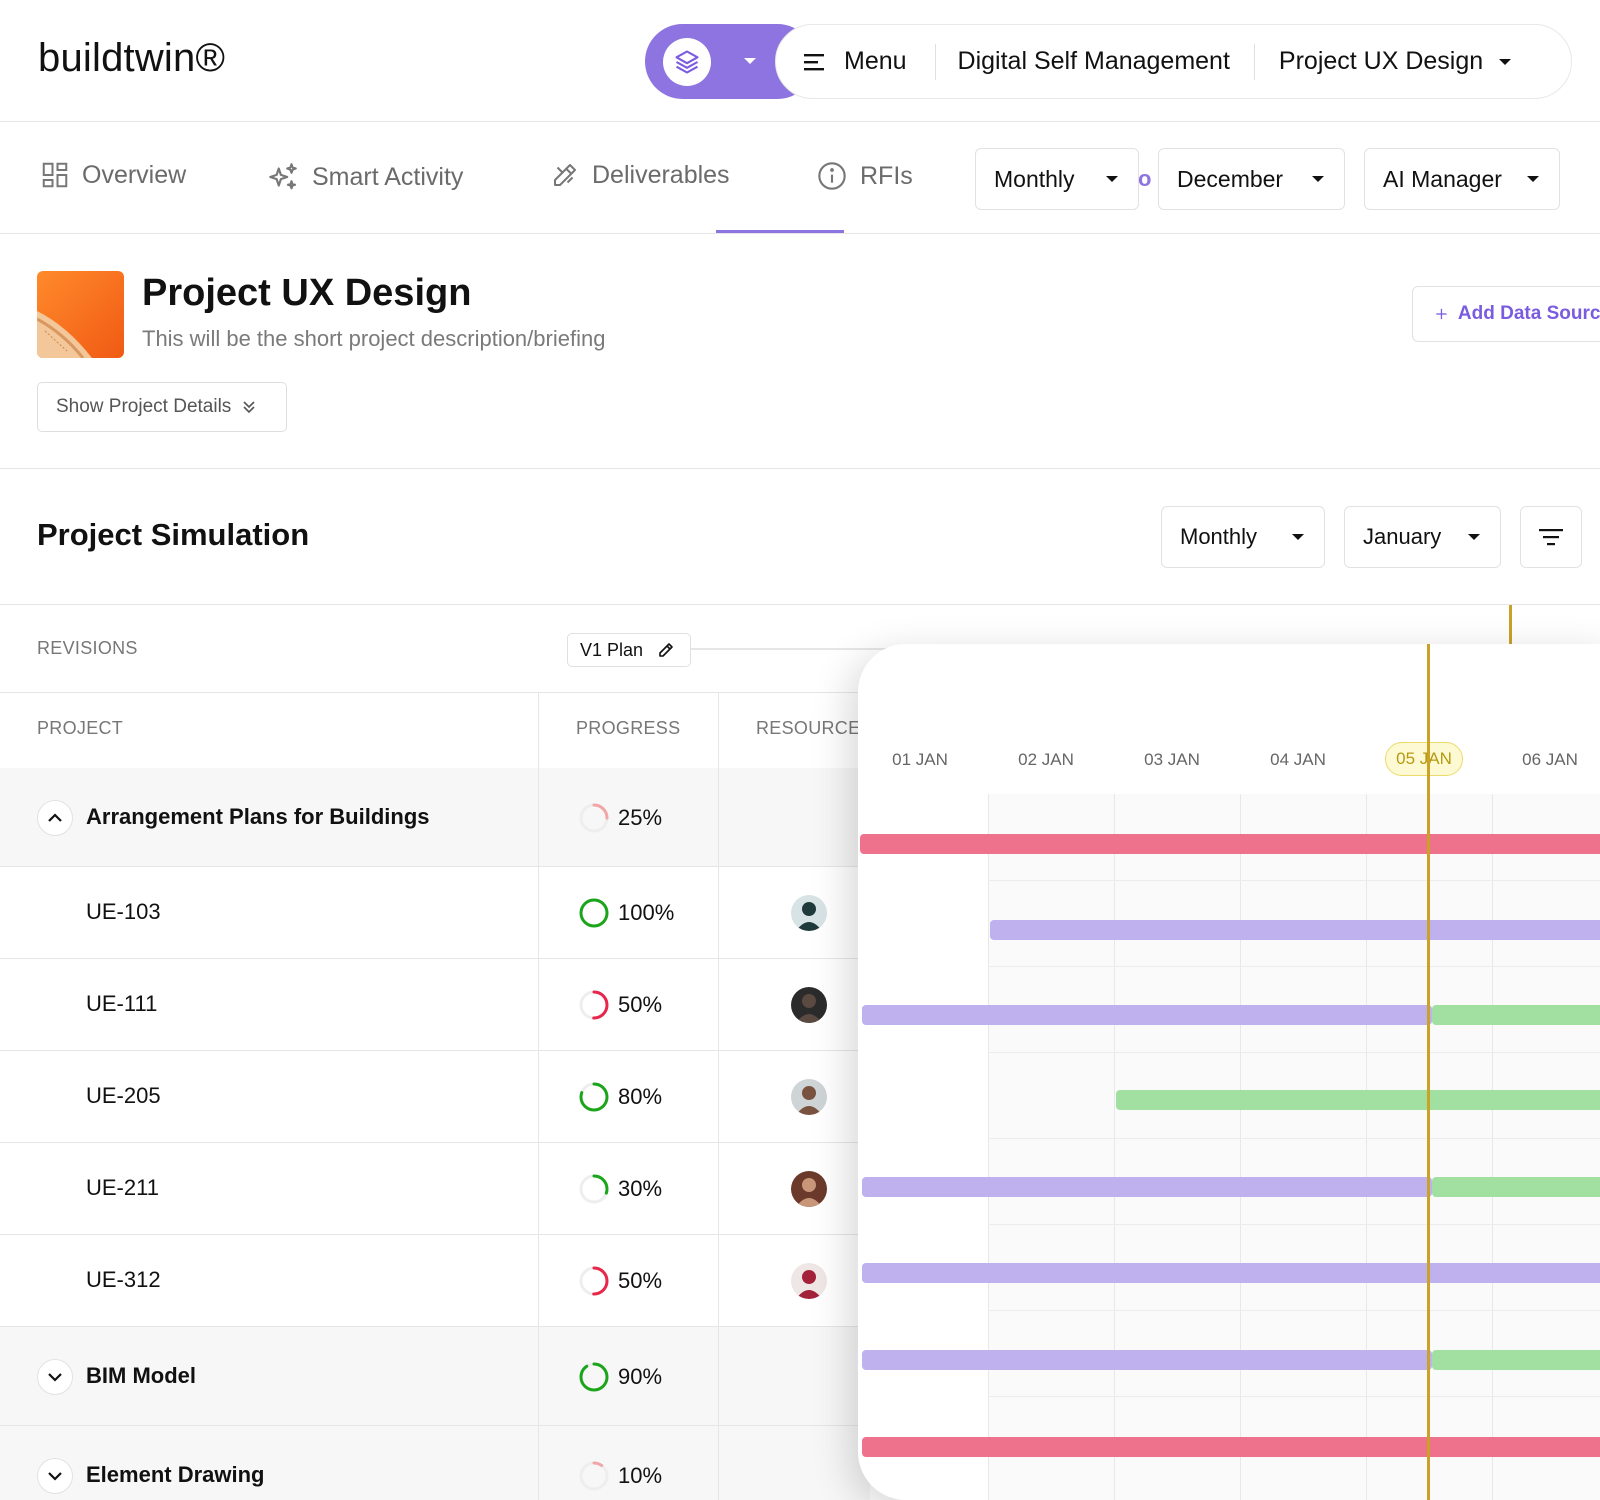 Image resolution: width=1600 pixels, height=1500 pixels. What do you see at coordinates (131, 58) in the screenshot?
I see `app-logo: buildtwin®` at bounding box center [131, 58].